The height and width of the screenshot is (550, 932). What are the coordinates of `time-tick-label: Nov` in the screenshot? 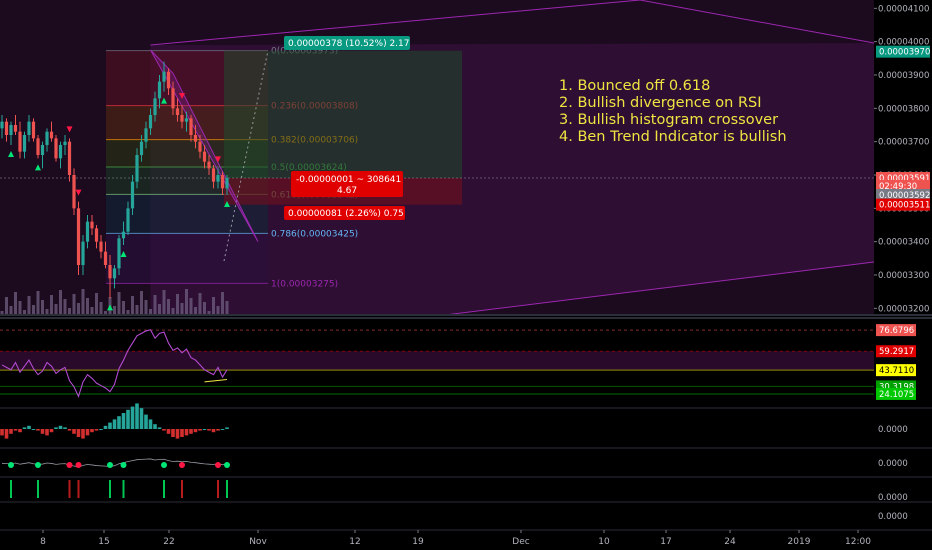 It's located at (258, 542).